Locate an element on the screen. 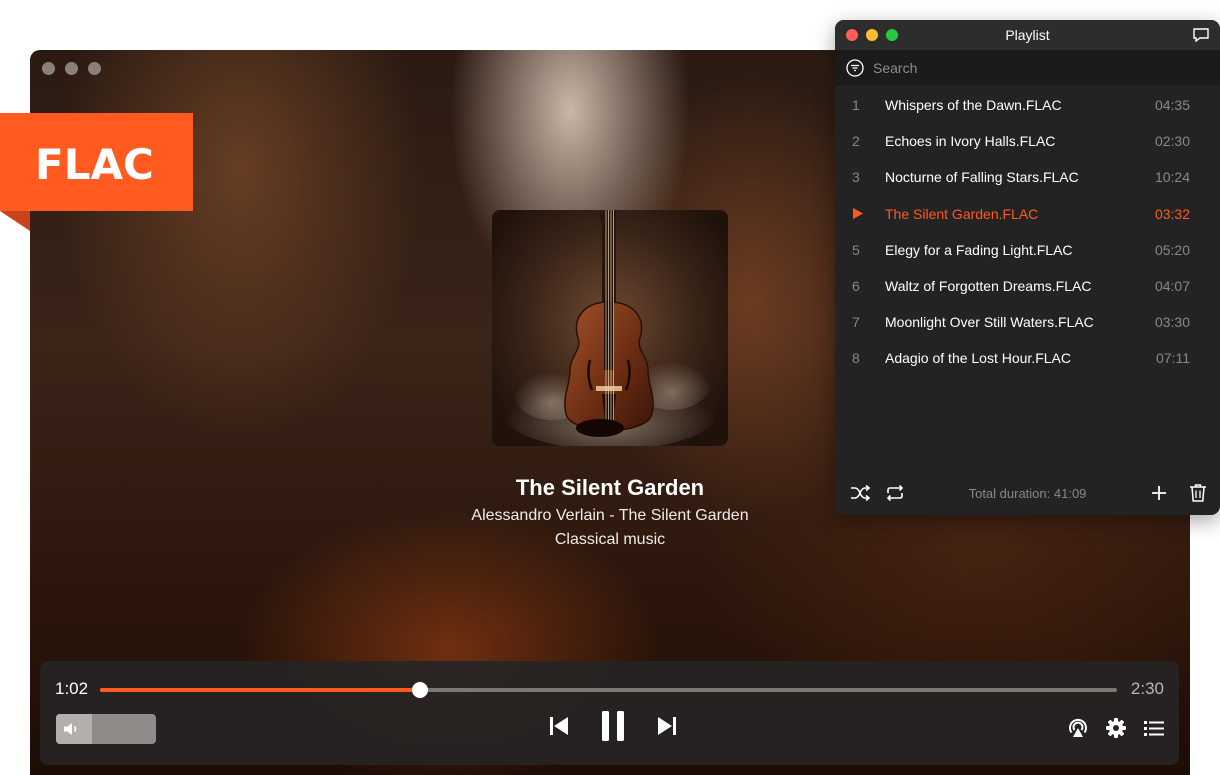 This screenshot has width=1220, height=775. gear-icon is located at coordinates (1116, 728).